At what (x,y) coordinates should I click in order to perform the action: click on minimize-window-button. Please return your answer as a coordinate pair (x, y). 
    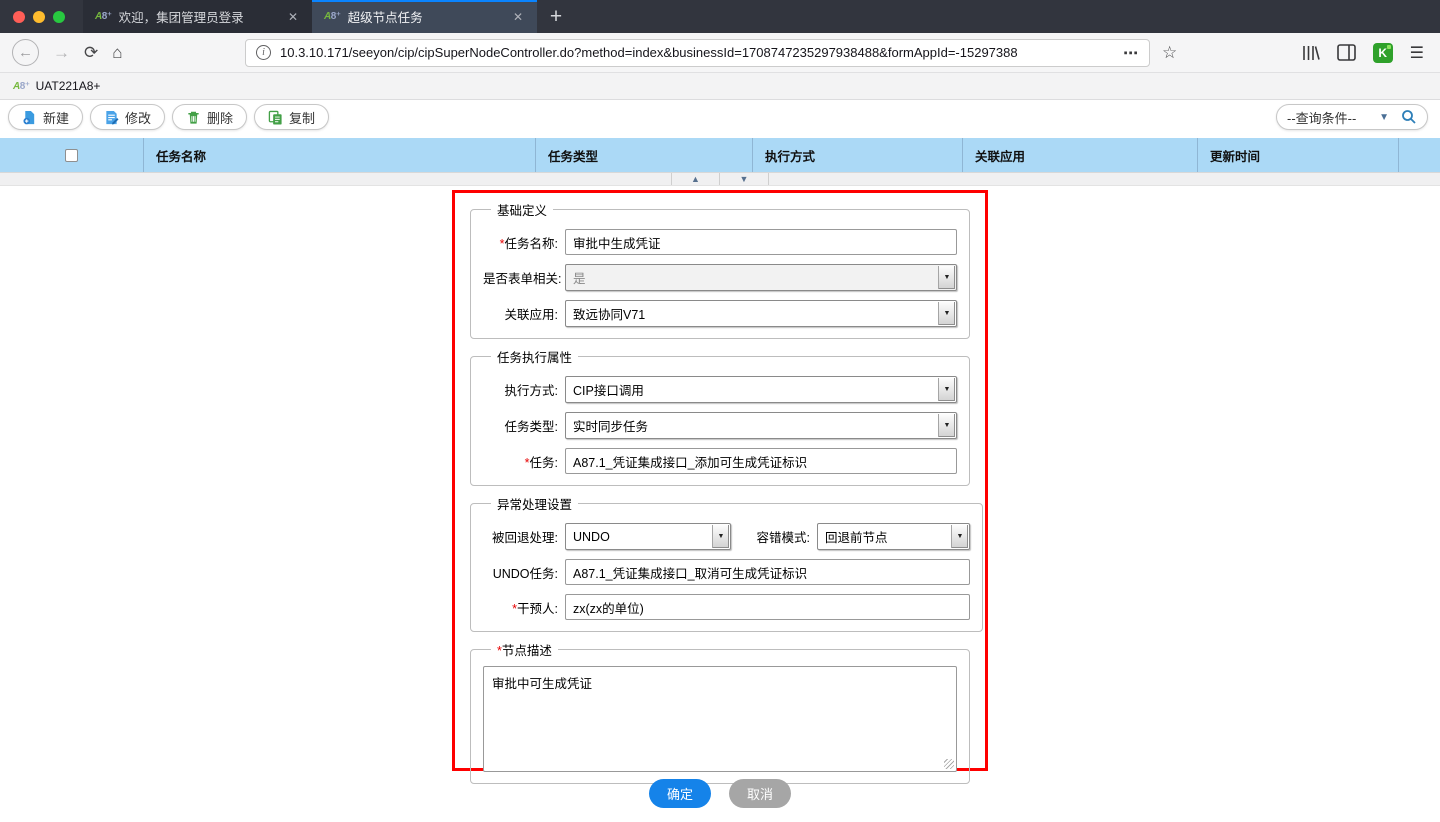
    Looking at the image, I should click on (39, 16).